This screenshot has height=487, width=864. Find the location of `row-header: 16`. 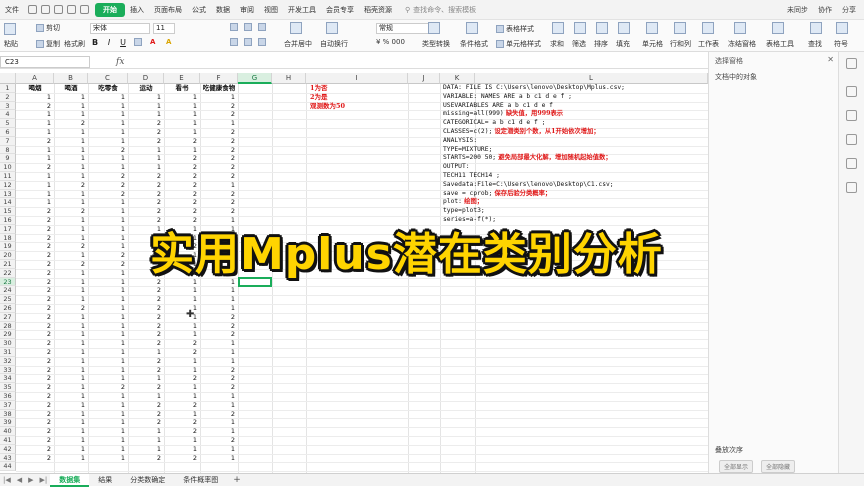

row-header: 16 is located at coordinates (8, 220).